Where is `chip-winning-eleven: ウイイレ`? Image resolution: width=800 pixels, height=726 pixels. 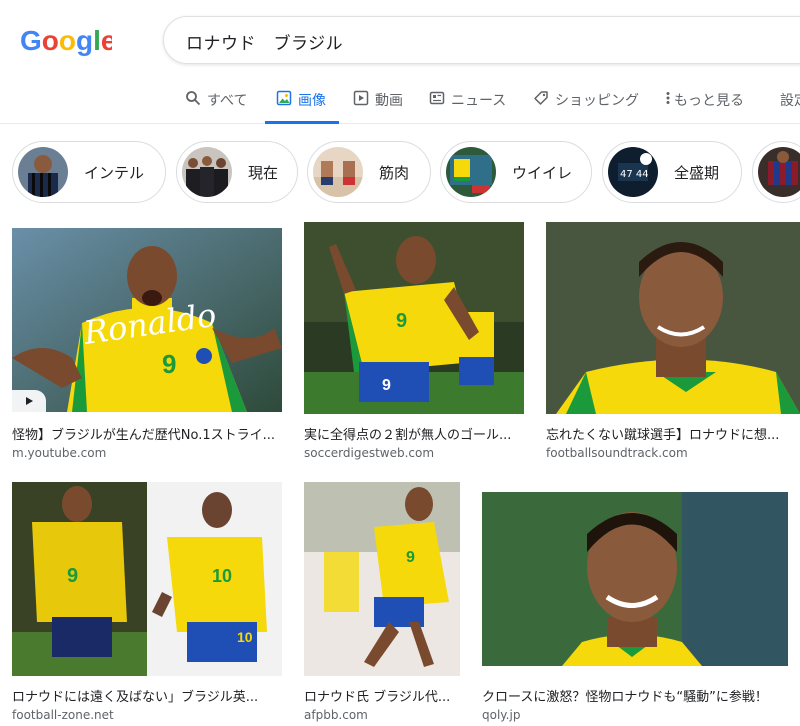
chip-winning-eleven: ウイイレ is located at coordinates (516, 172).